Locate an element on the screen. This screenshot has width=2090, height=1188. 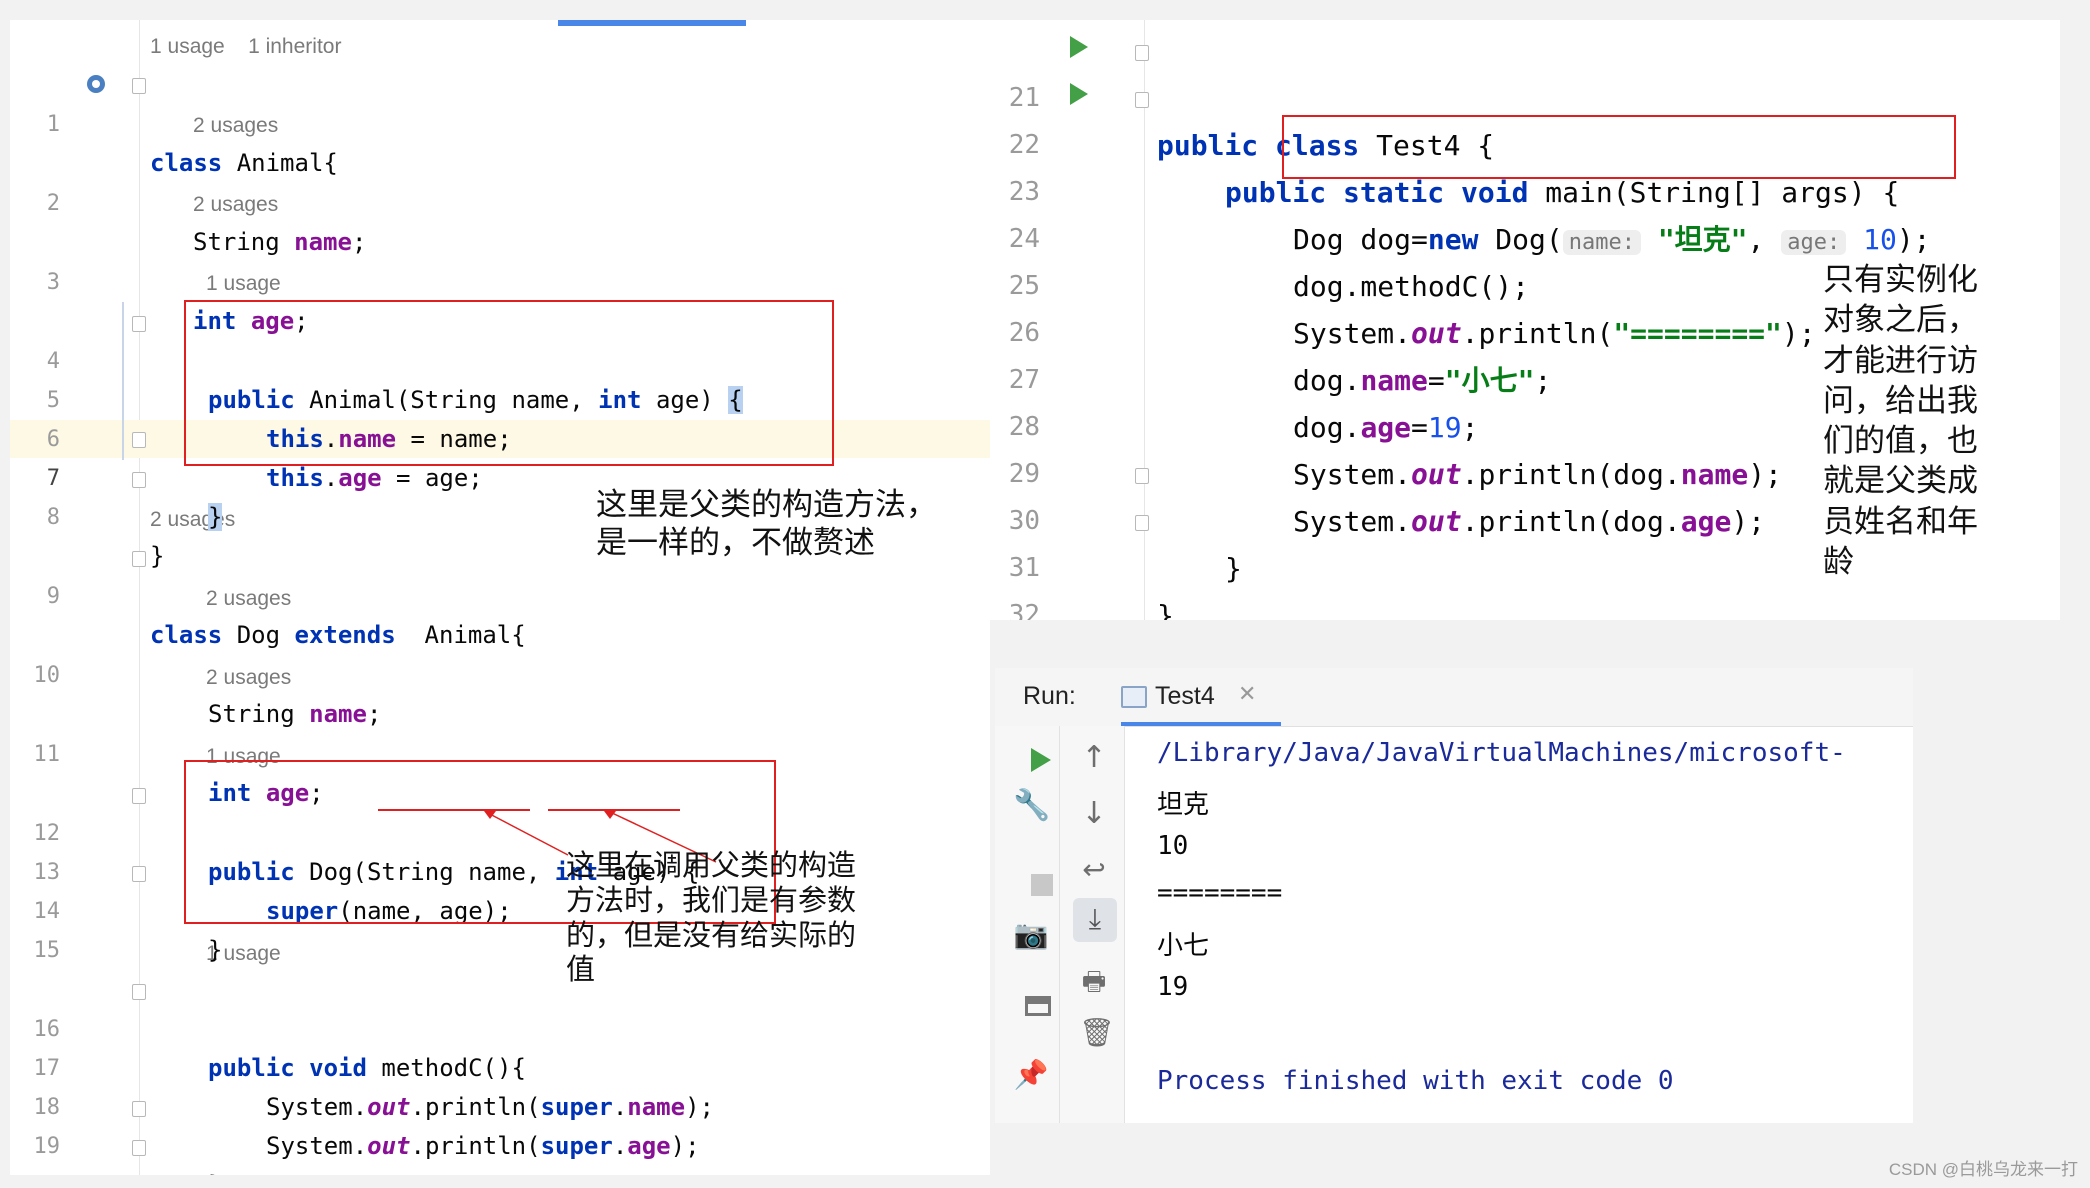
annotation-parent-constructor: 这里是父类的构造方法， 是一样的，不做赘述 is located at coordinates (766, 524).